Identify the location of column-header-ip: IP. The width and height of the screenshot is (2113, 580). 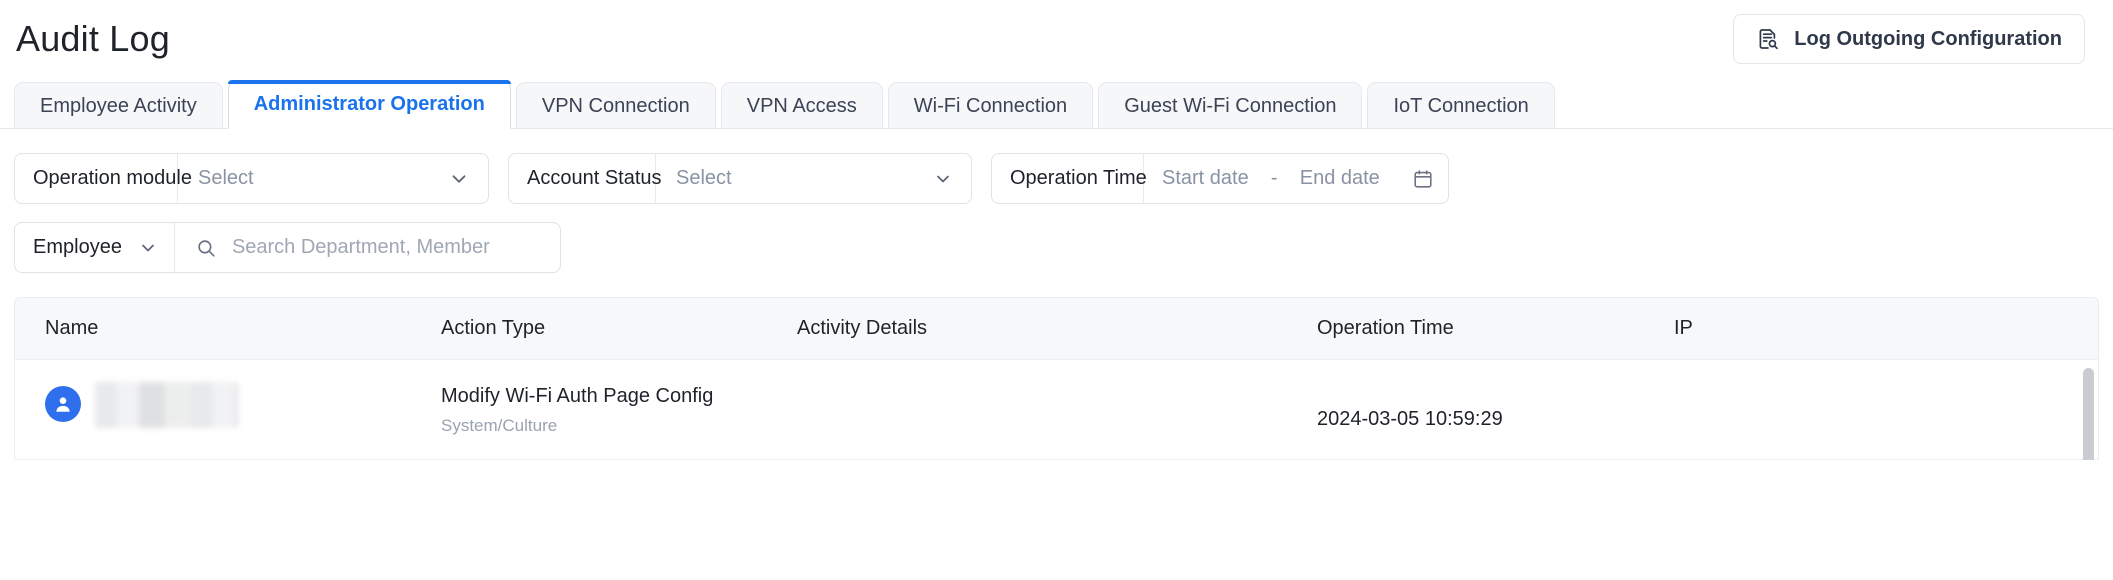
(1683, 328).